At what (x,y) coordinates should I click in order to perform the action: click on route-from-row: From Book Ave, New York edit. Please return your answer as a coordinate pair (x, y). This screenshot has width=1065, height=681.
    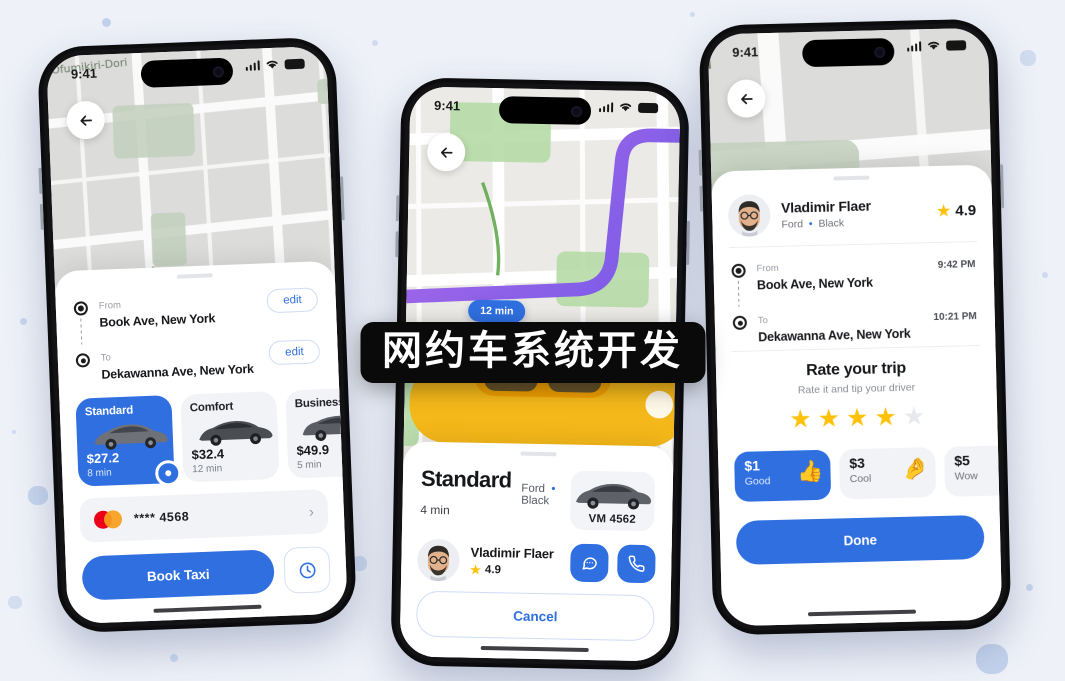
    Looking at the image, I should click on (196, 316).